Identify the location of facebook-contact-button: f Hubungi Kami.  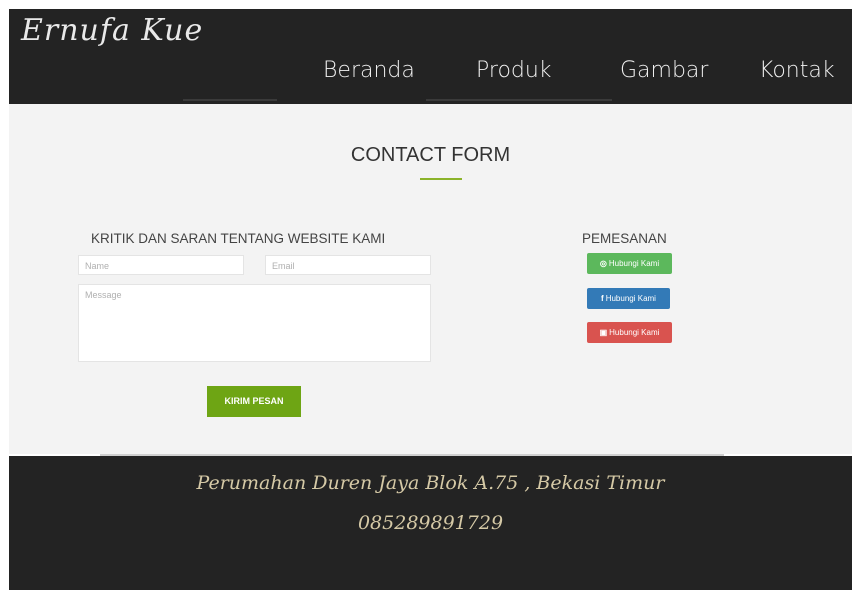
(628, 298).